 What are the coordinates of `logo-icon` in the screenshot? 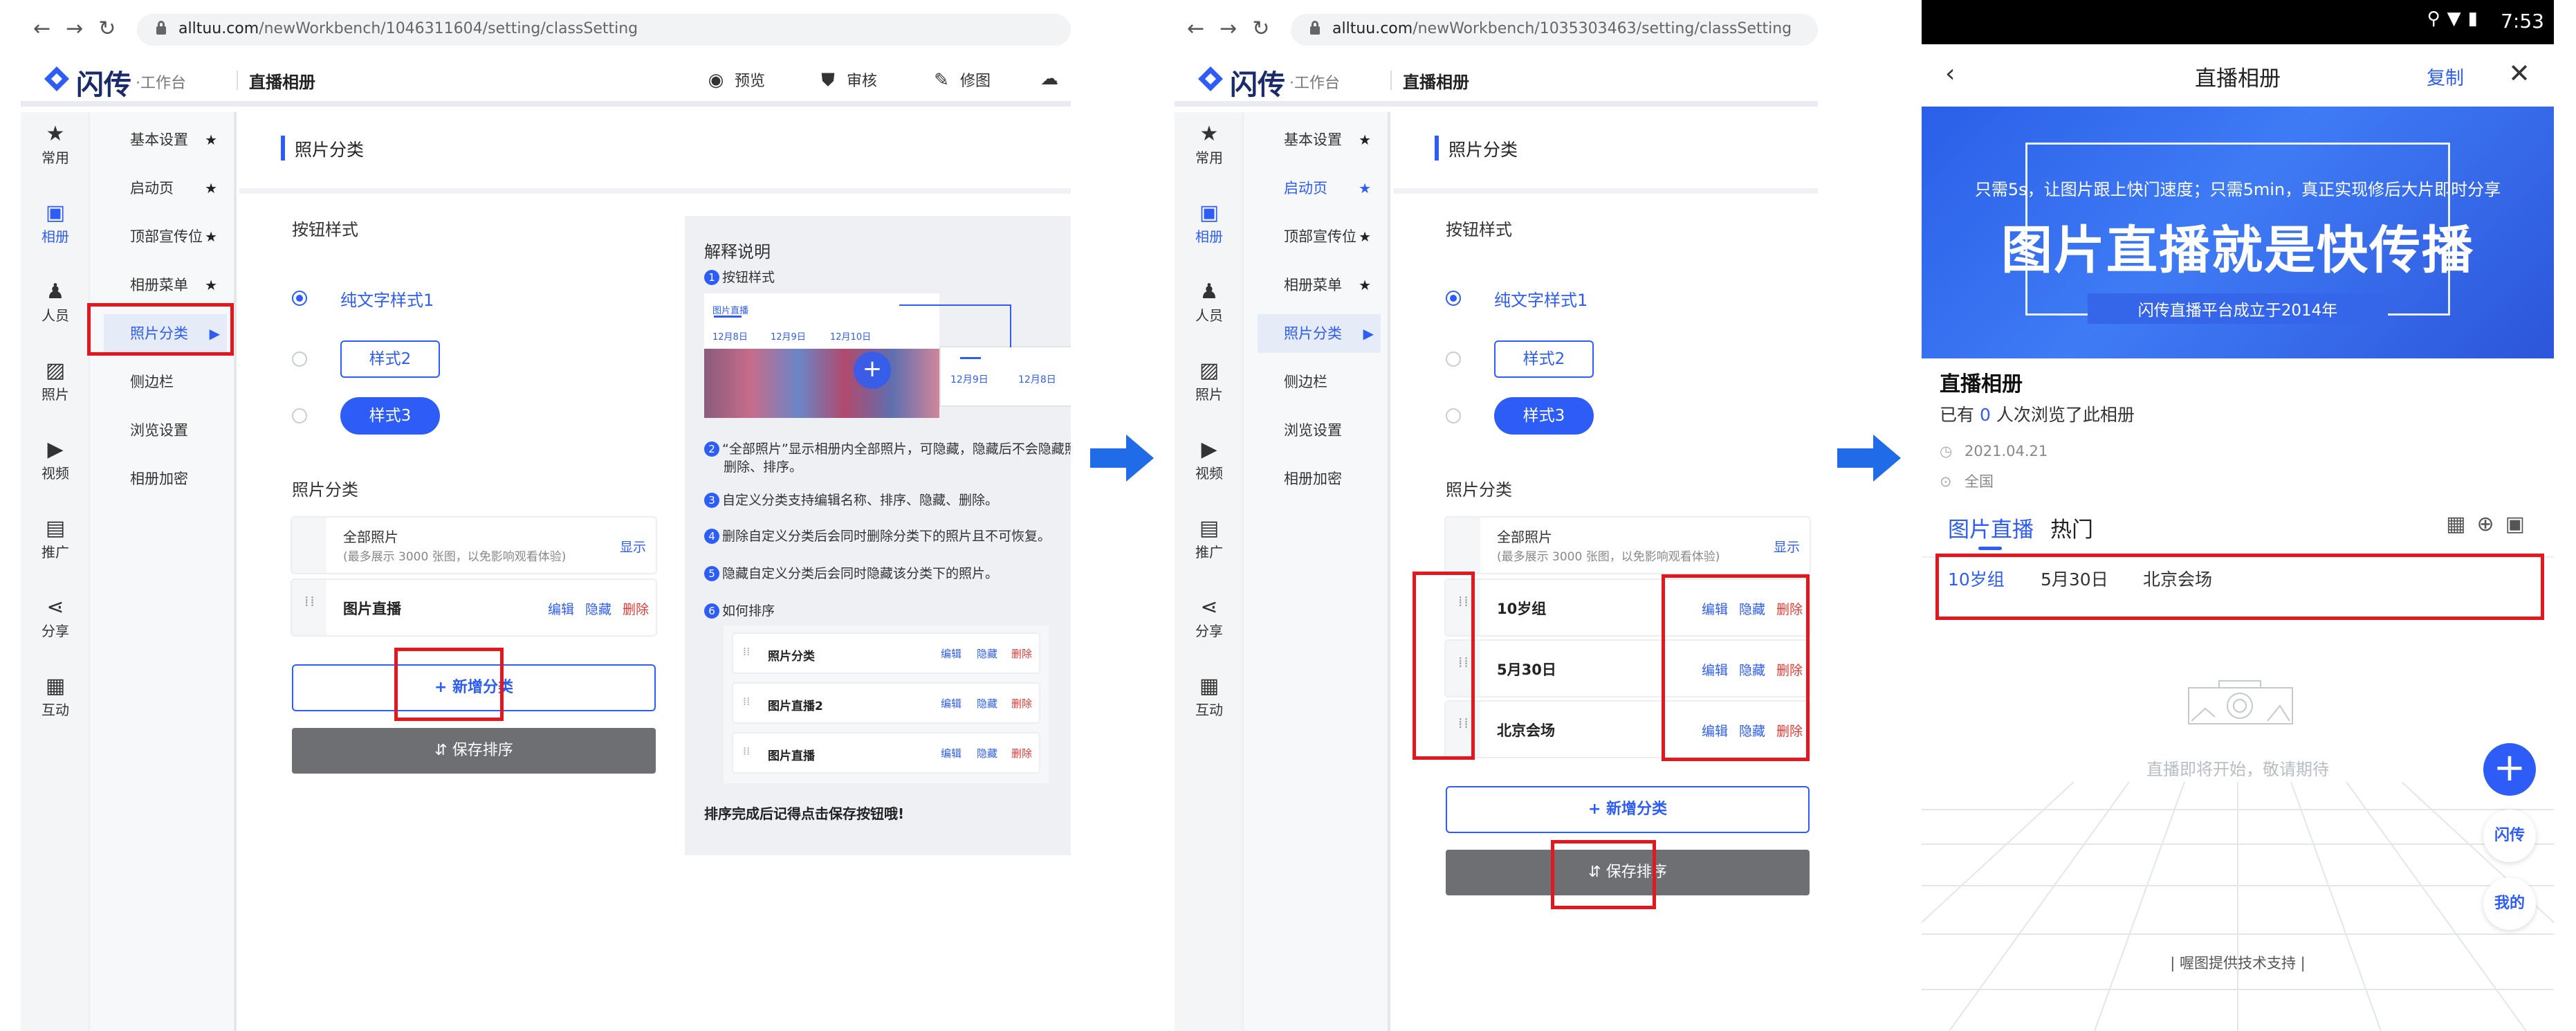 It's located at (57, 79).